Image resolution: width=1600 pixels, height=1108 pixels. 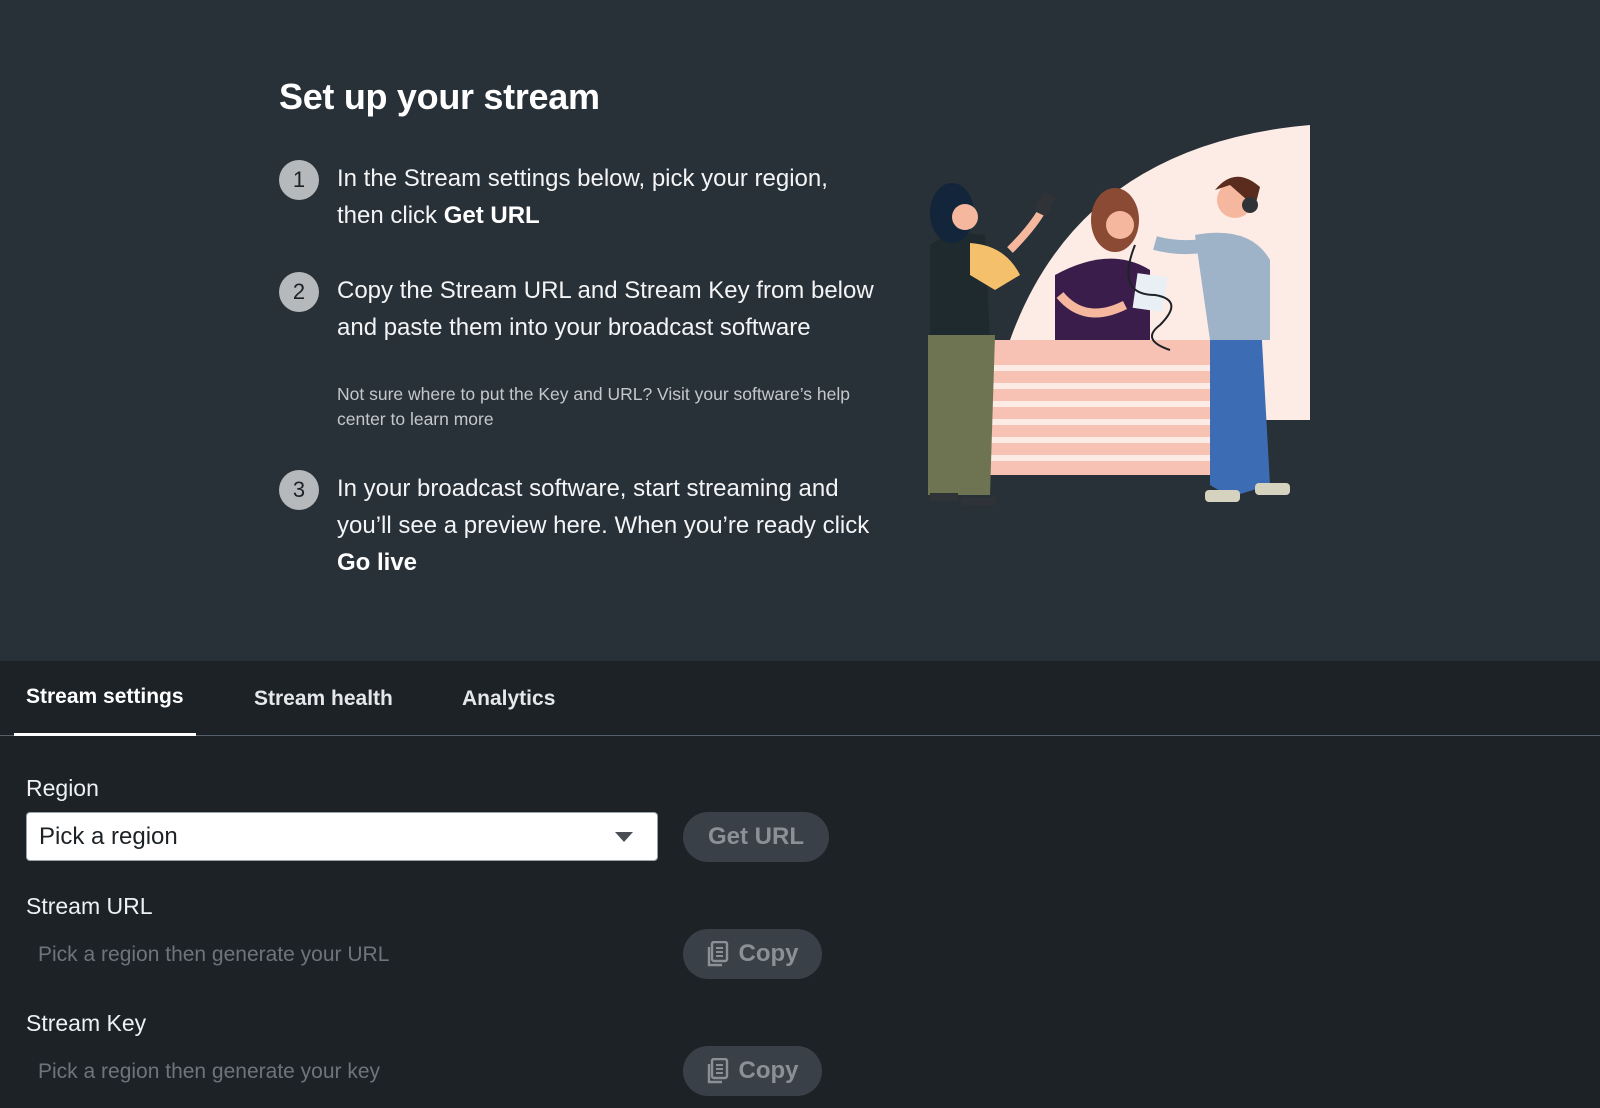 I want to click on copy-url-button: Copy, so click(x=752, y=954).